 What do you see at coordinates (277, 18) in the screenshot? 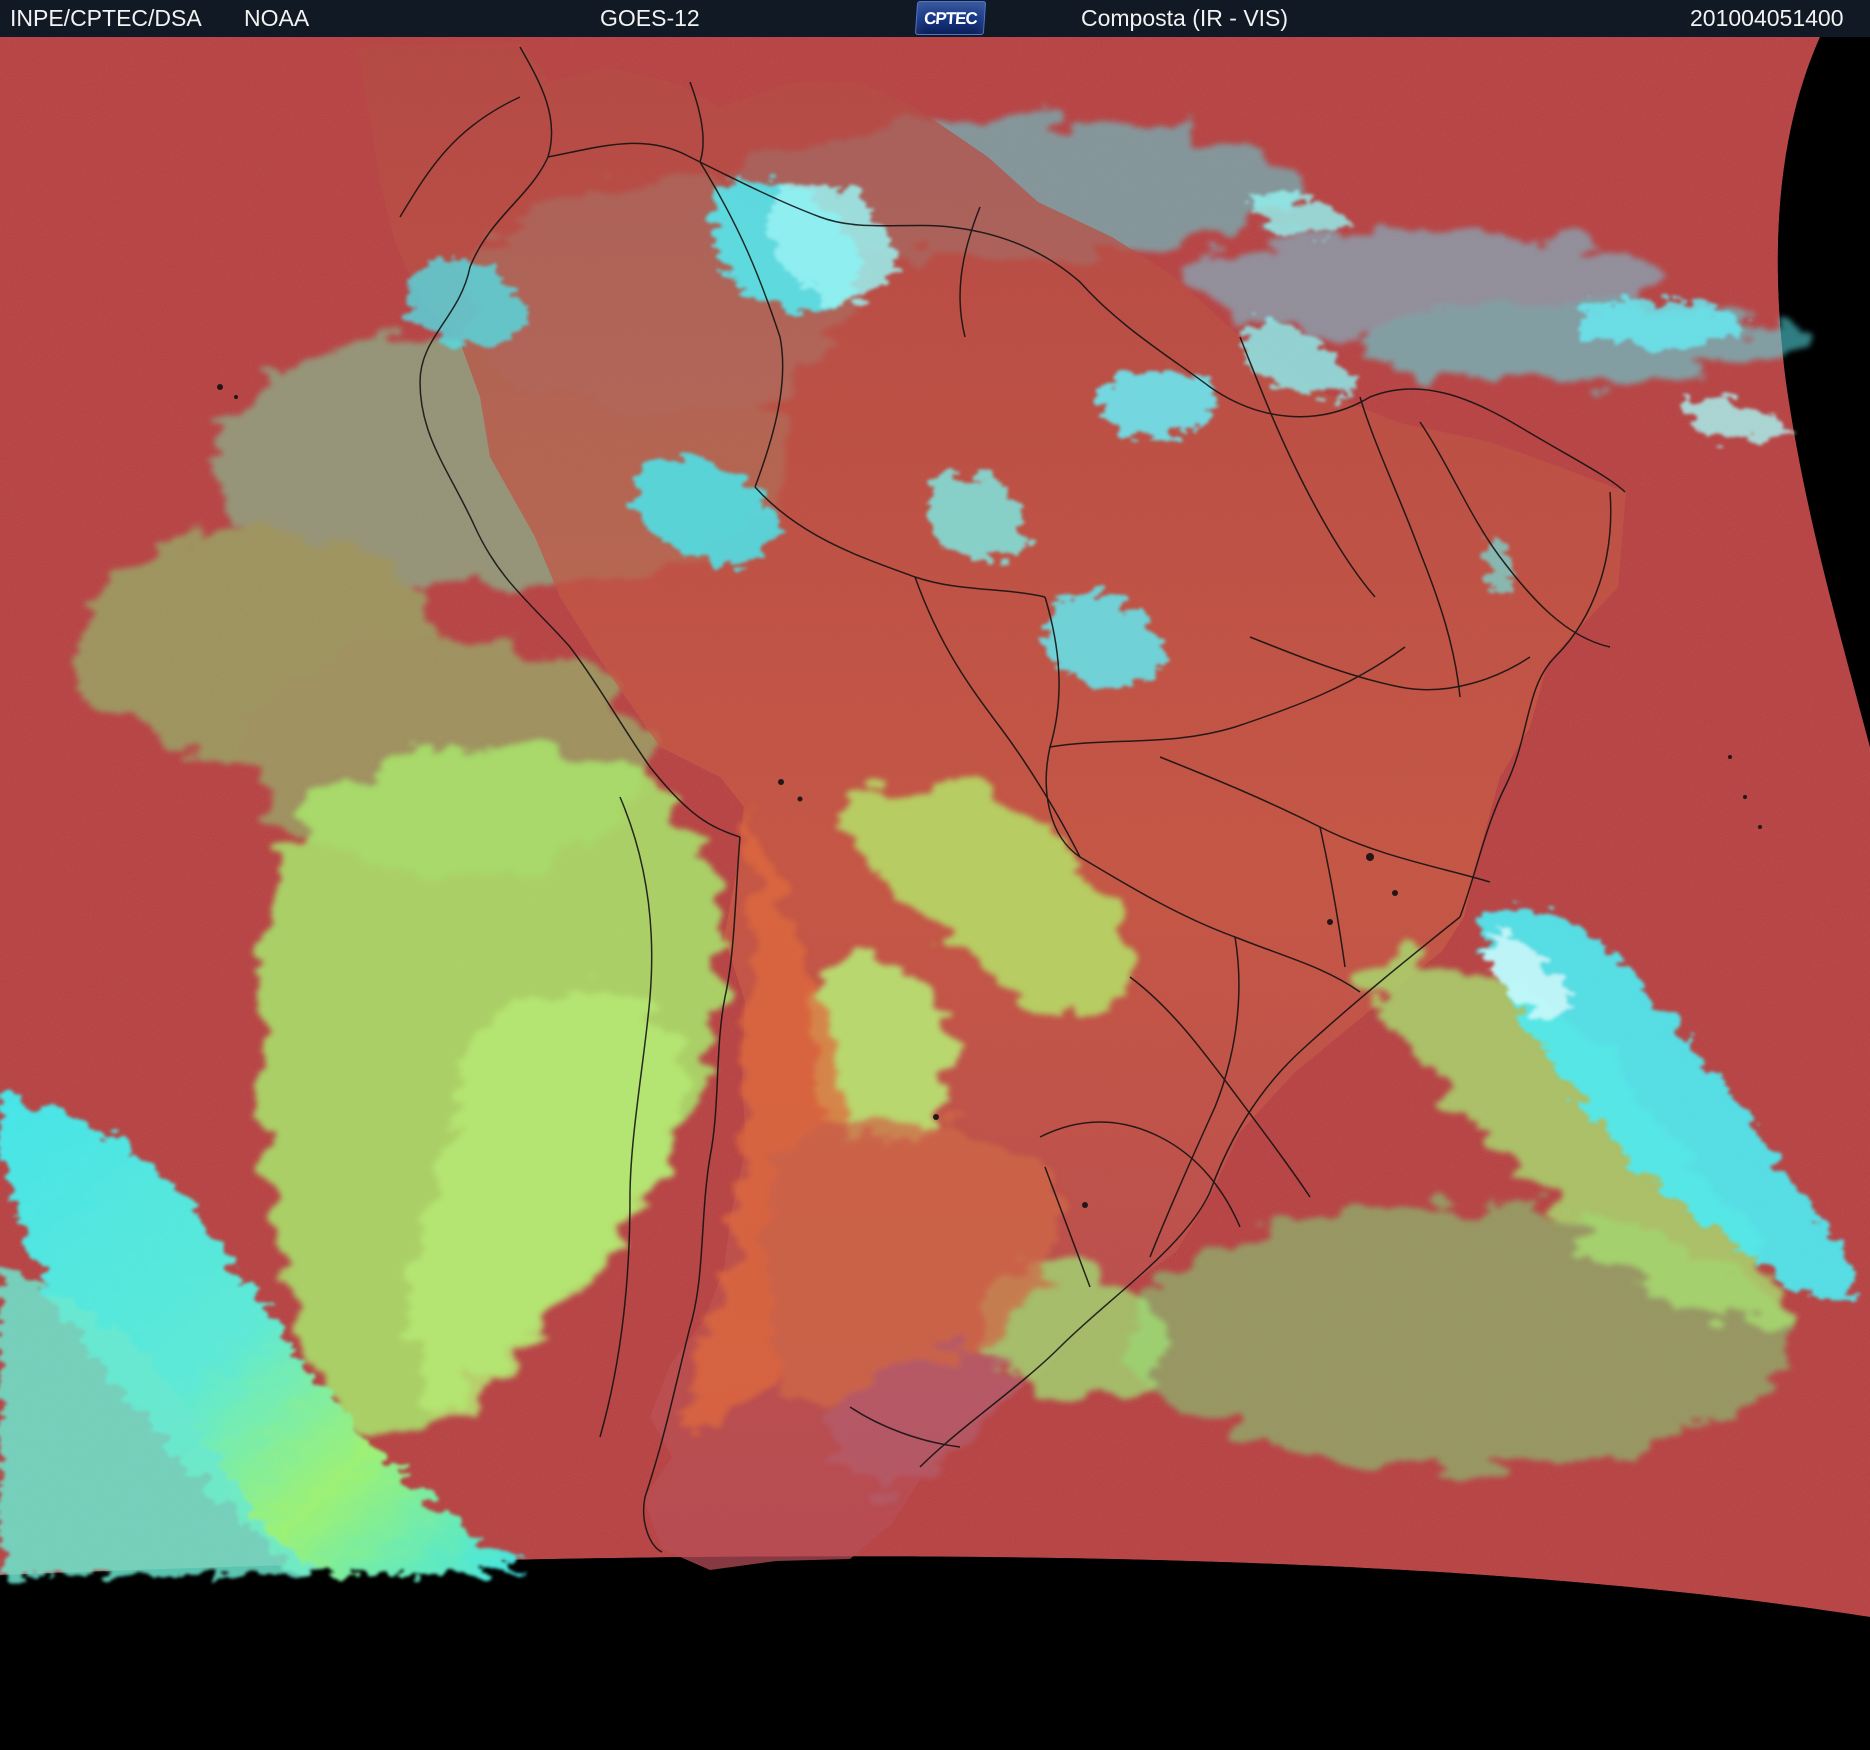
I see `agency-label: NOAA` at bounding box center [277, 18].